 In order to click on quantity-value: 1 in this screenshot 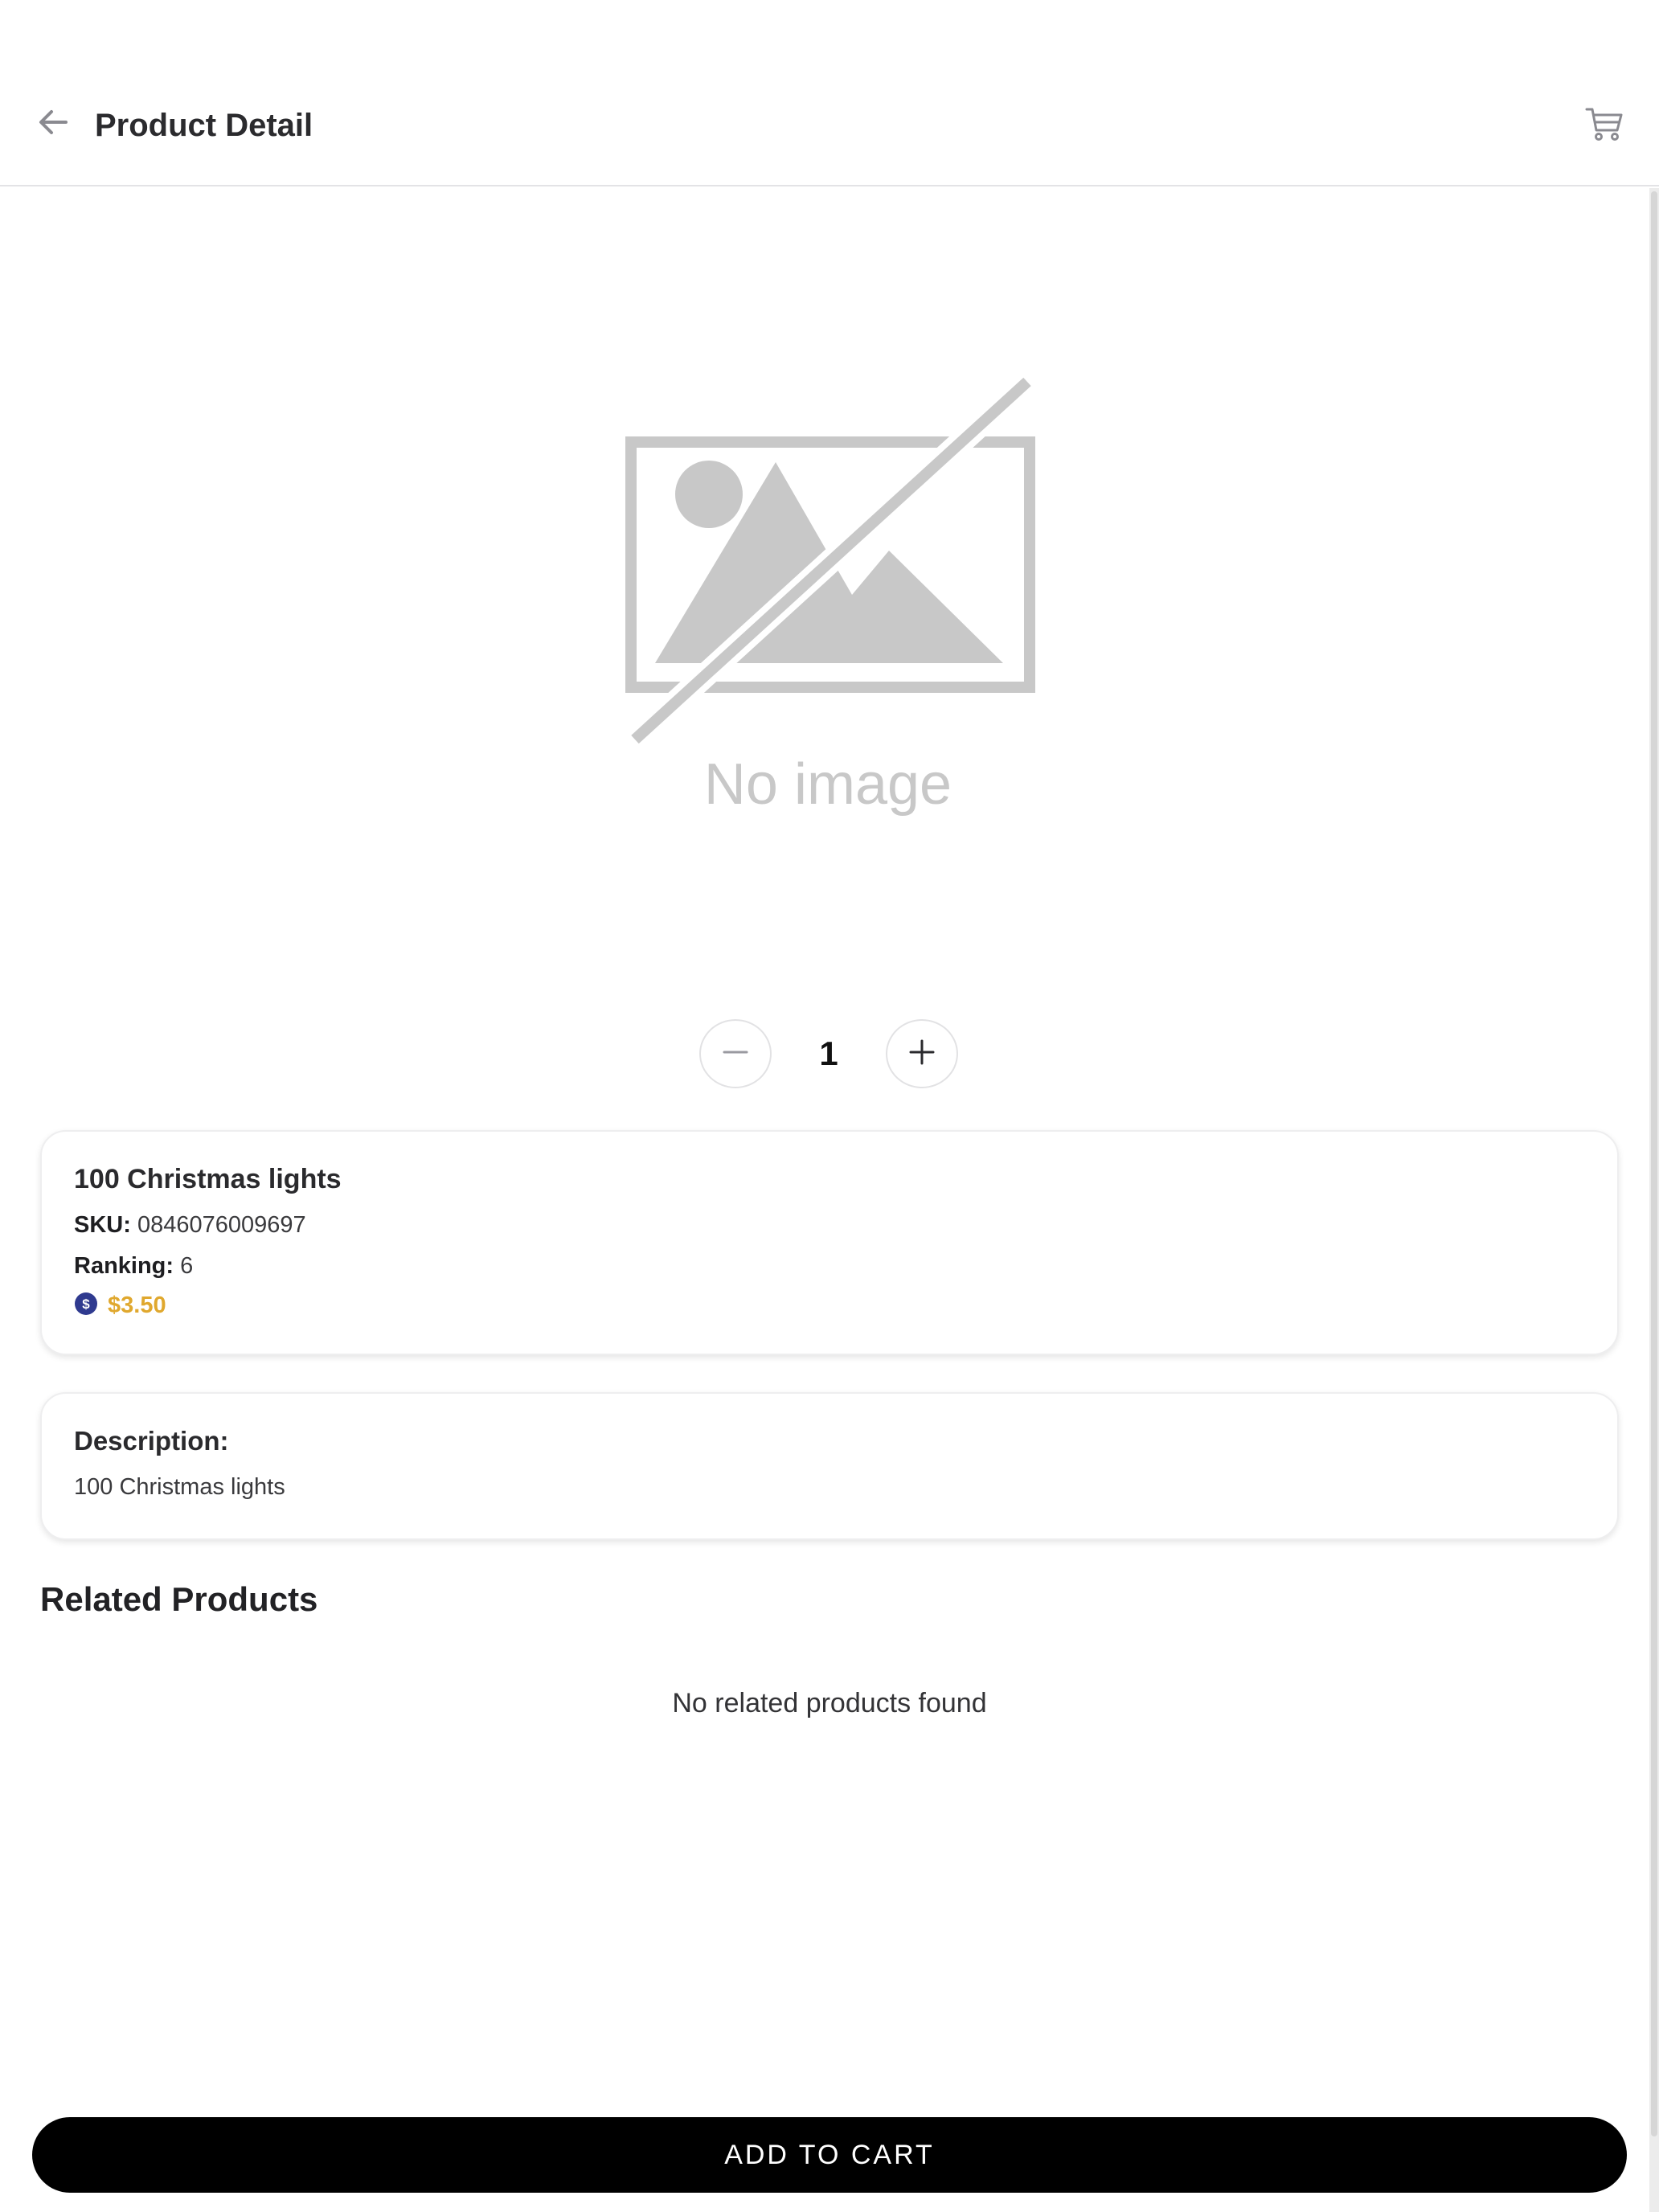, I will do `click(828, 1053)`.